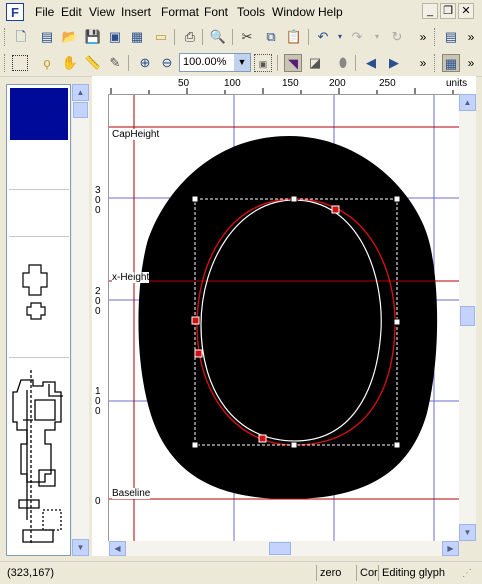  I want to click on shape-tool-icon: ⬮, so click(343, 63).